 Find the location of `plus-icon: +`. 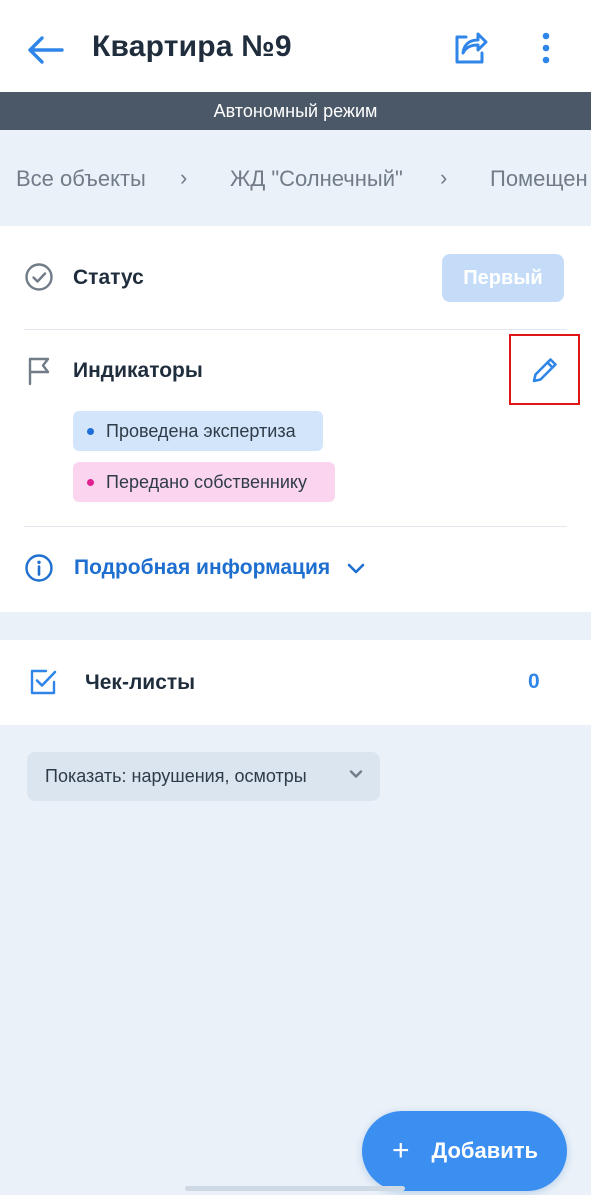

plus-icon: + is located at coordinates (401, 1150).